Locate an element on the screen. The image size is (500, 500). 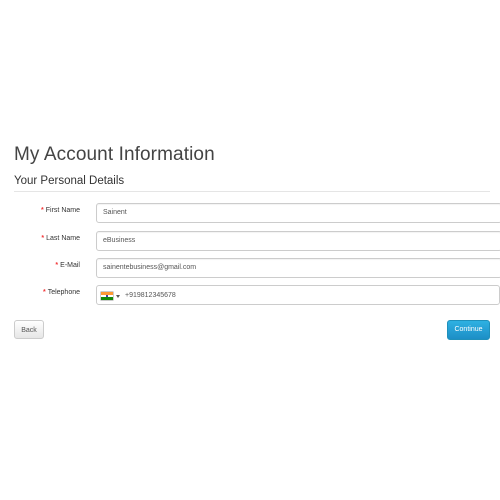
telephone-field is located at coordinates (298, 295).